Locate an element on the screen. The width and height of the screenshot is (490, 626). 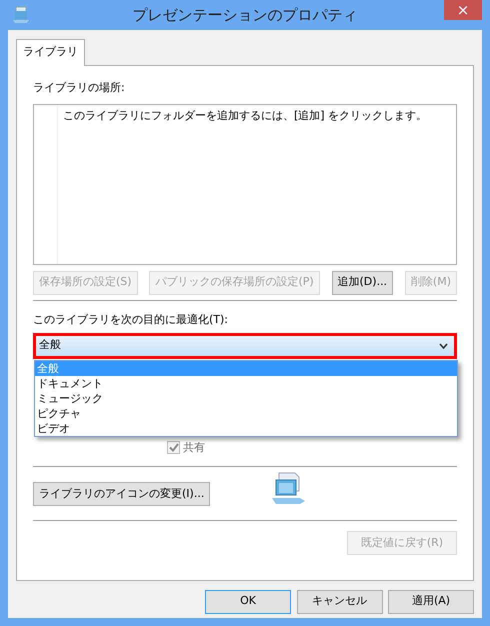
close-button: × is located at coordinates (463, 10).